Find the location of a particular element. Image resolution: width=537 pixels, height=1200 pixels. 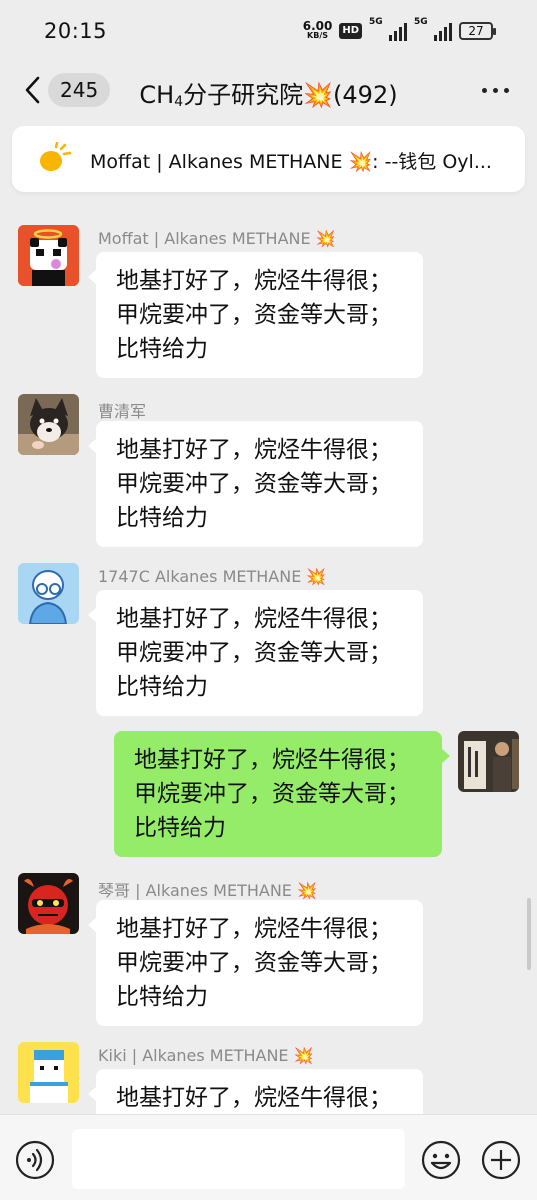

network-speed-unit: KB/S is located at coordinates (318, 35).